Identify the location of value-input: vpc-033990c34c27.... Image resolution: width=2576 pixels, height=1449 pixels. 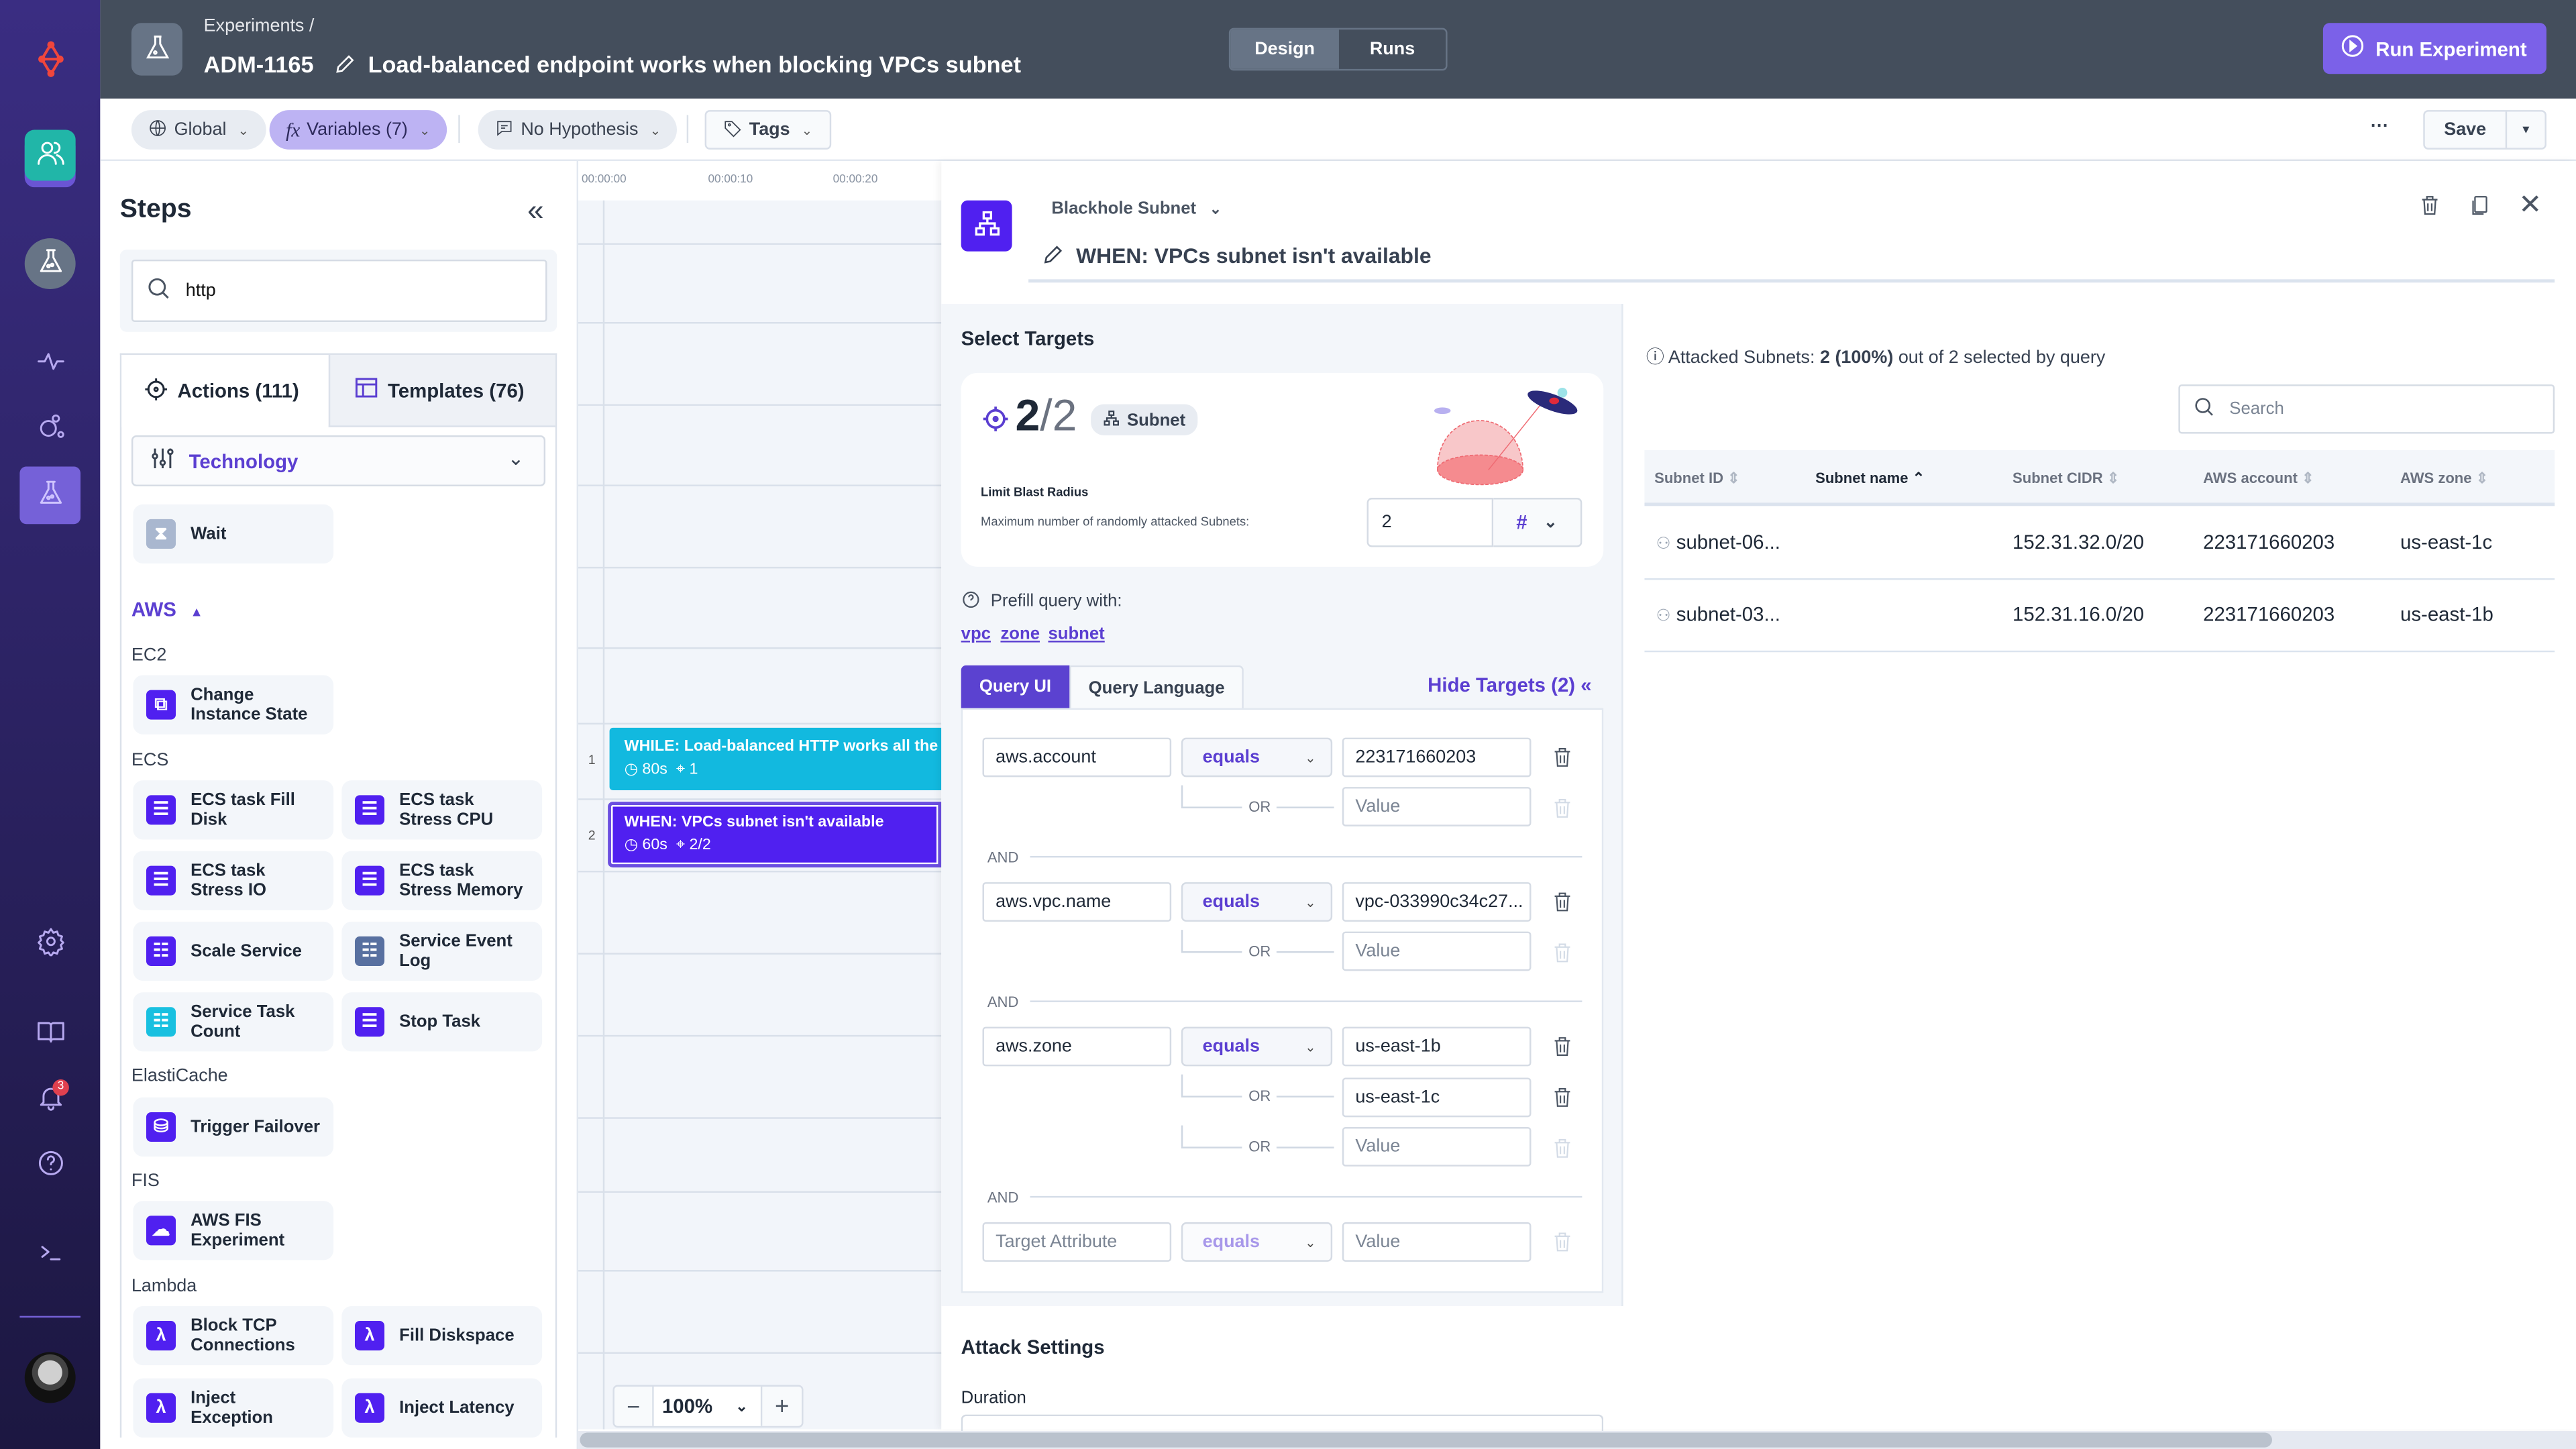
(1437, 902).